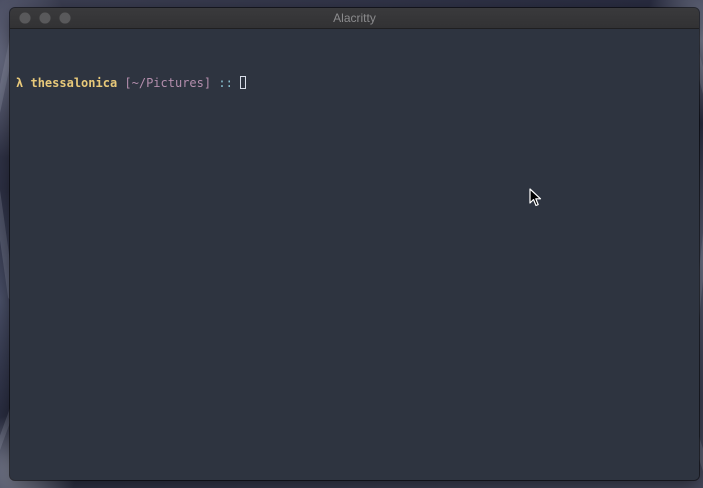  Describe the element at coordinates (535, 197) in the screenshot. I see `mouse-pointer-icon` at that location.